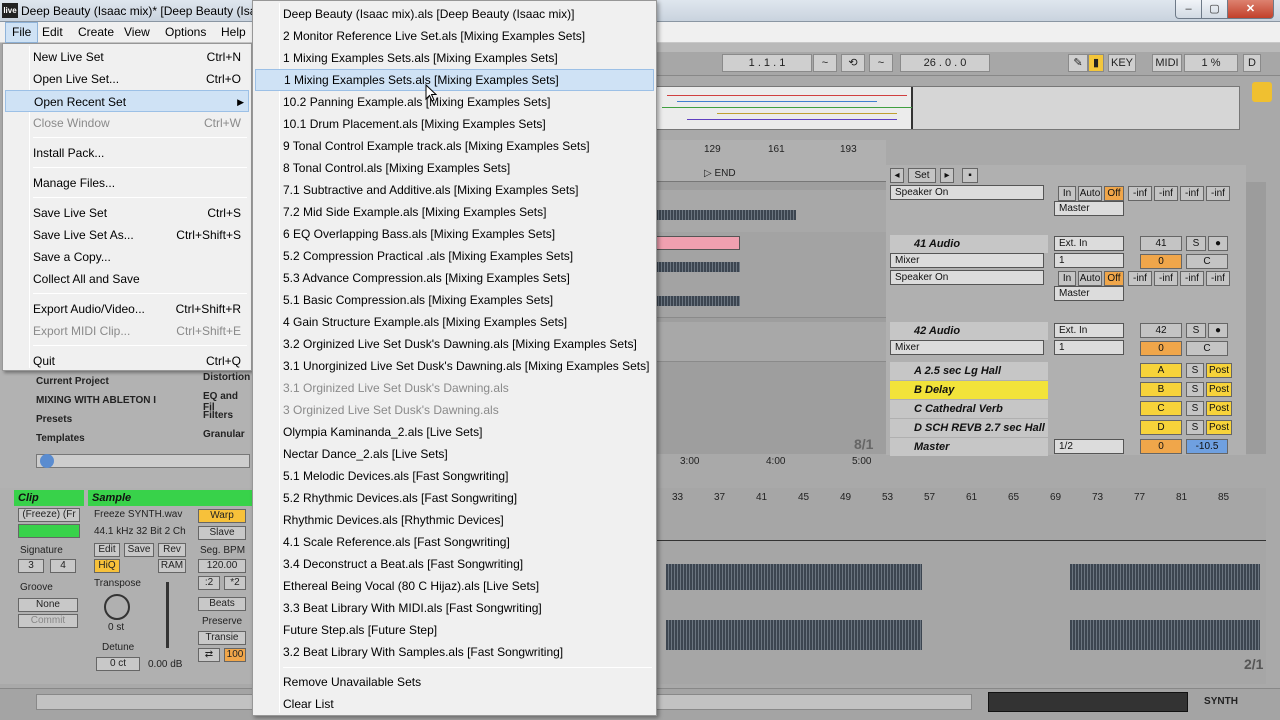 This screenshot has width=1280, height=720. Describe the element at coordinates (454, 520) in the screenshot. I see `recent-set-item: Rhythmic Devices.als [Rhythmic Devices]` at that location.